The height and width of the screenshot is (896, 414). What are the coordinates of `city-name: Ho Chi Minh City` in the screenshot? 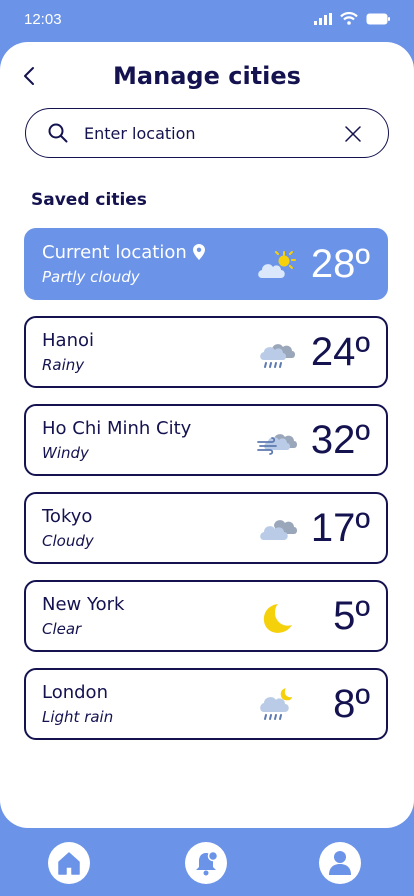 It's located at (117, 428).